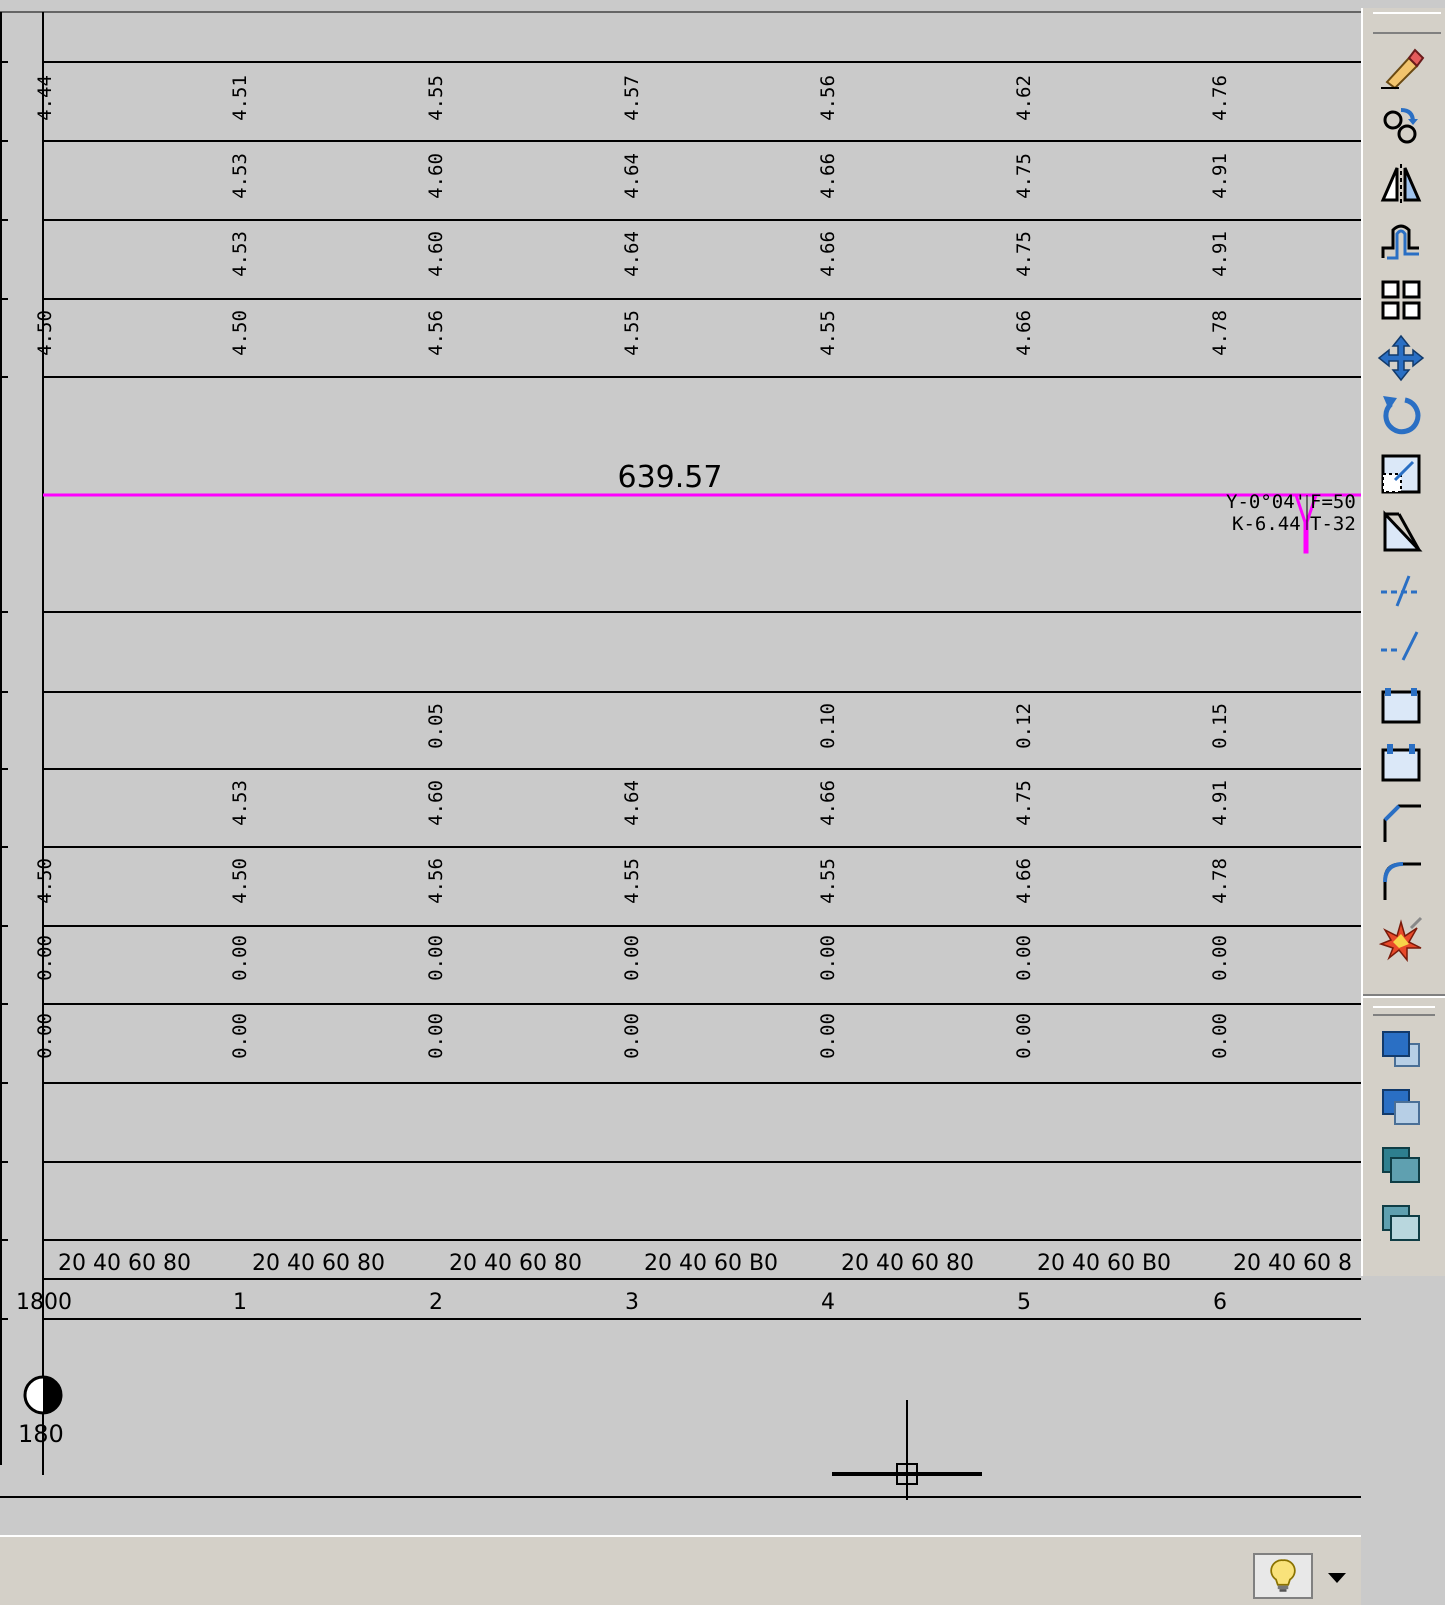 The height and width of the screenshot is (1605, 1445). Describe the element at coordinates (1401, 1050) in the screenshot. I see `bring-to-front-button` at that location.